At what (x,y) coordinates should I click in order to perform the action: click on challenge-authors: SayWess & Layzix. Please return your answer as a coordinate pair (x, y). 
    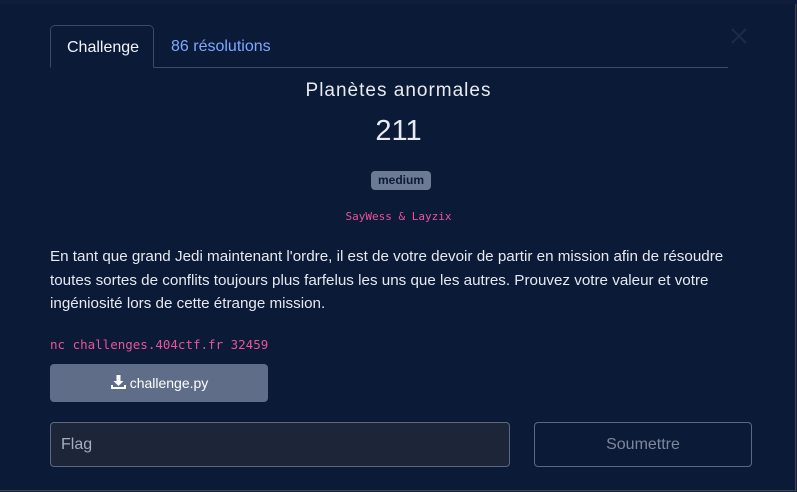
    Looking at the image, I should click on (398, 216).